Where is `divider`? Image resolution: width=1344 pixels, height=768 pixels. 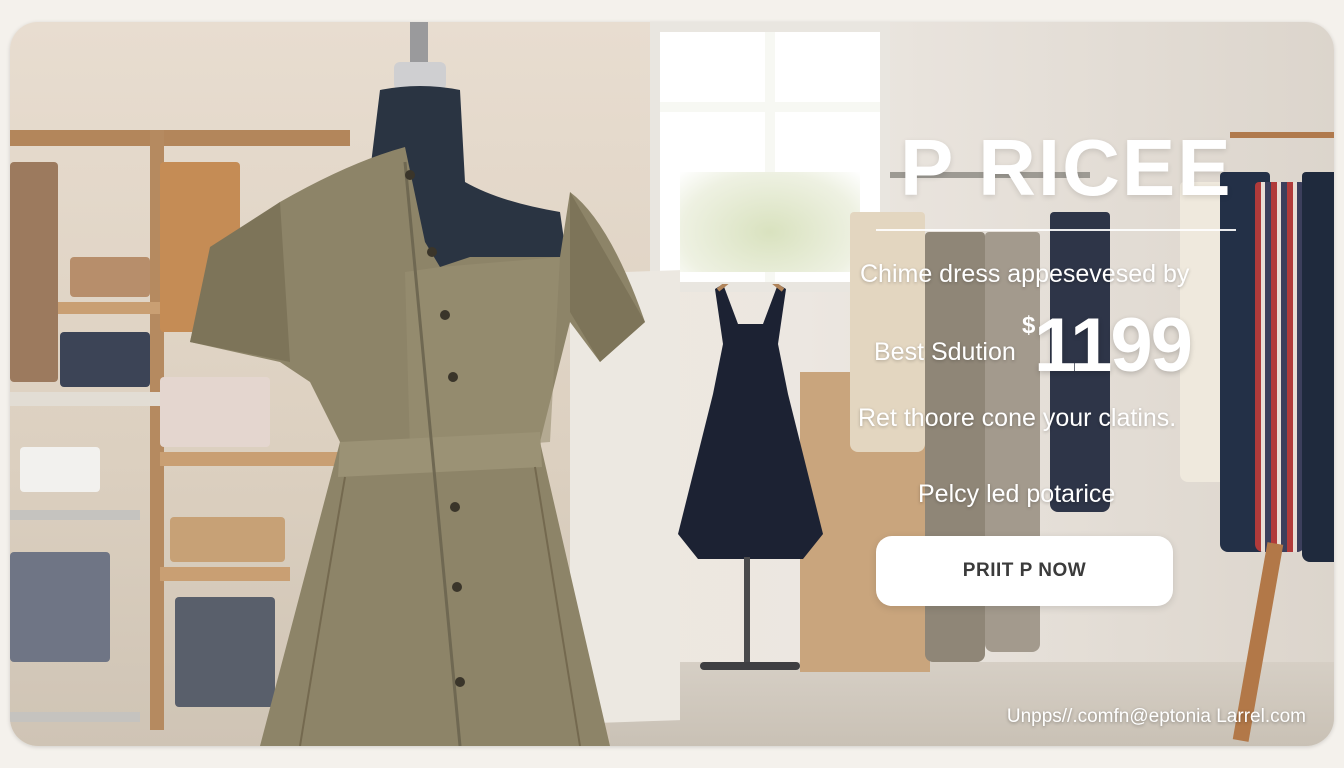
divider is located at coordinates (1056, 230).